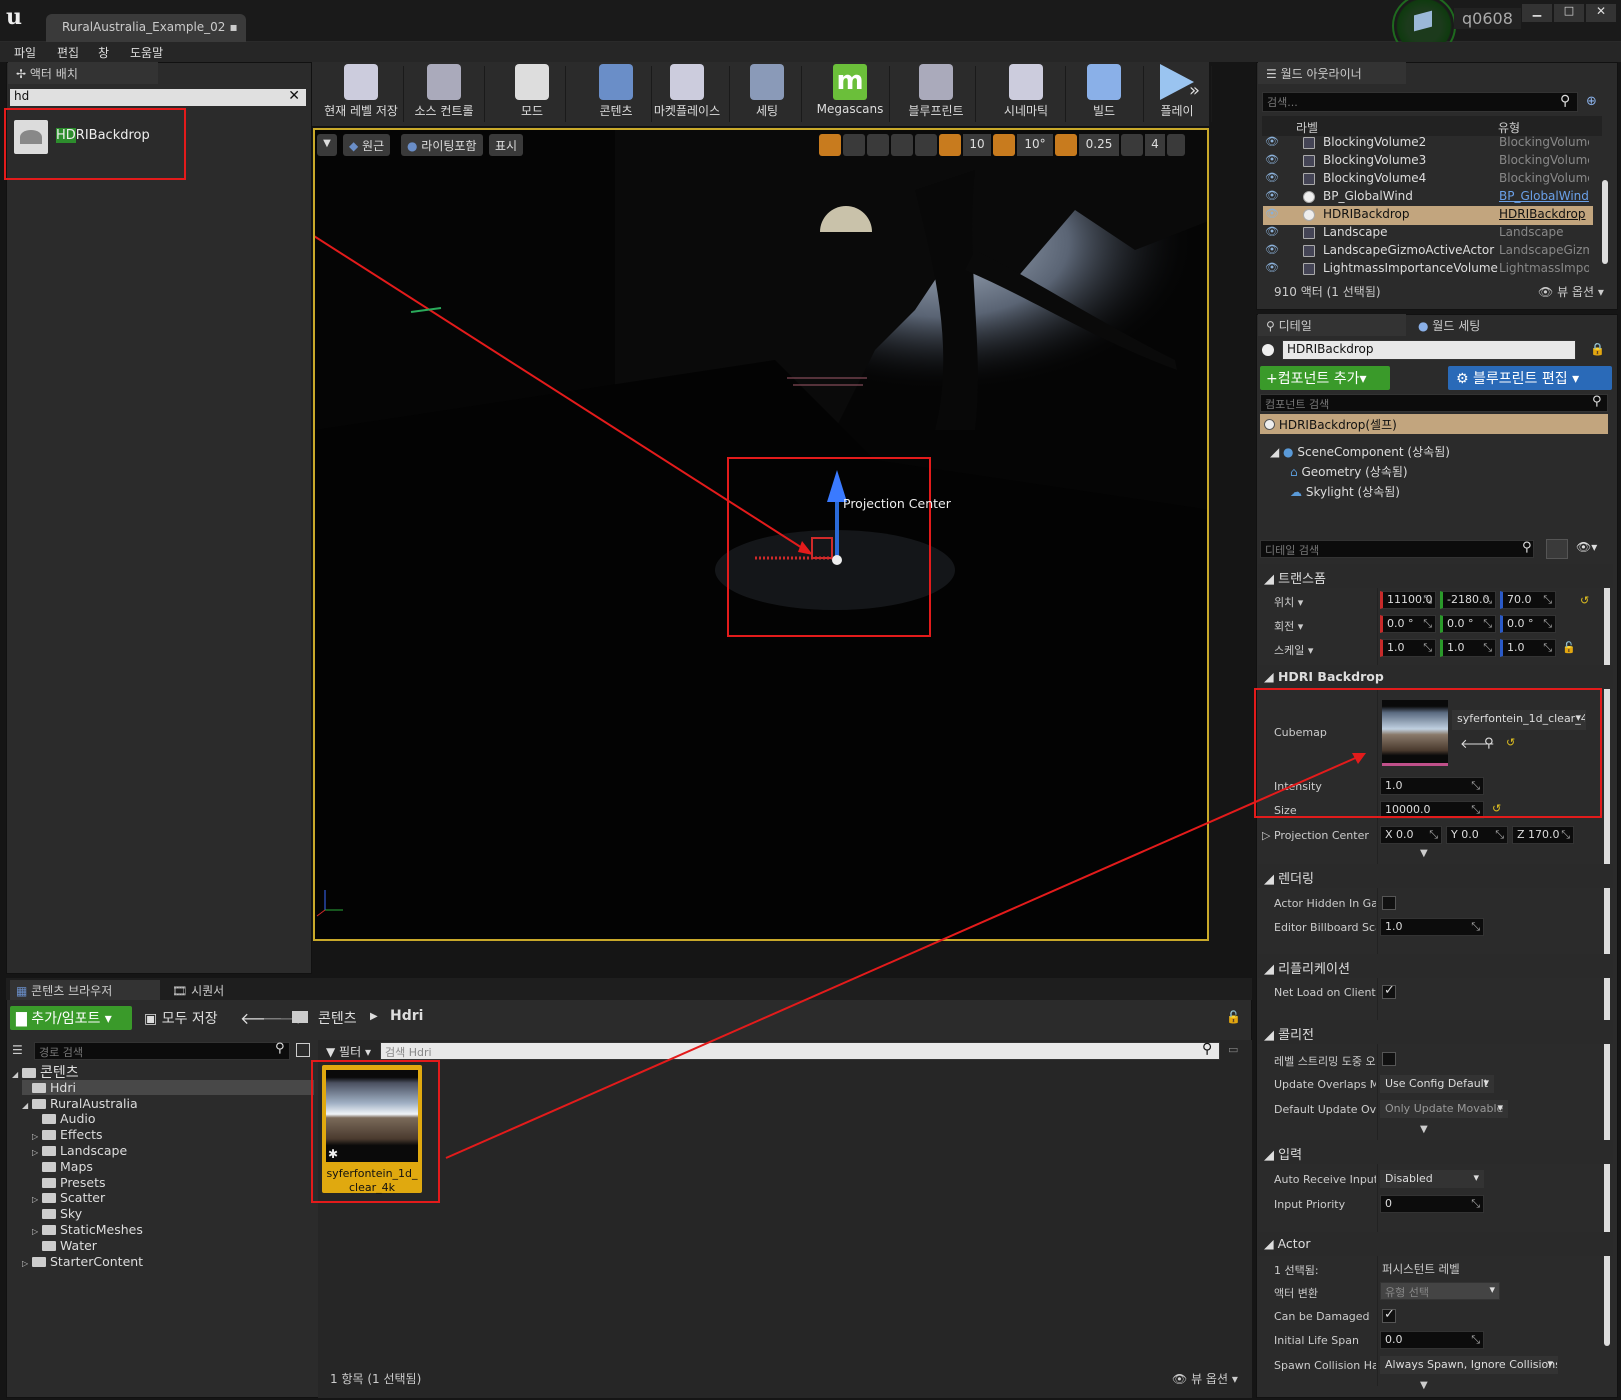  I want to click on folder-tree-item: Hdri, so click(168, 1087).